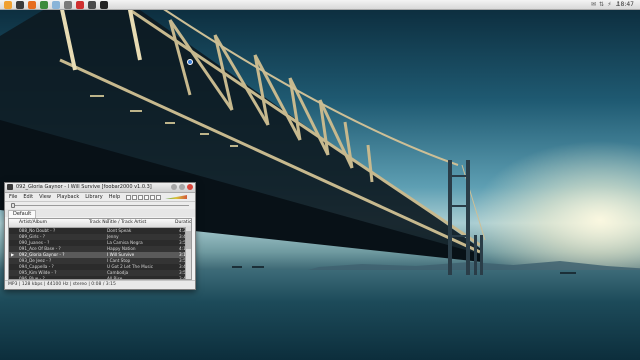 The height and width of the screenshot is (360, 640). I want to click on minimize-button, so click(174, 187).